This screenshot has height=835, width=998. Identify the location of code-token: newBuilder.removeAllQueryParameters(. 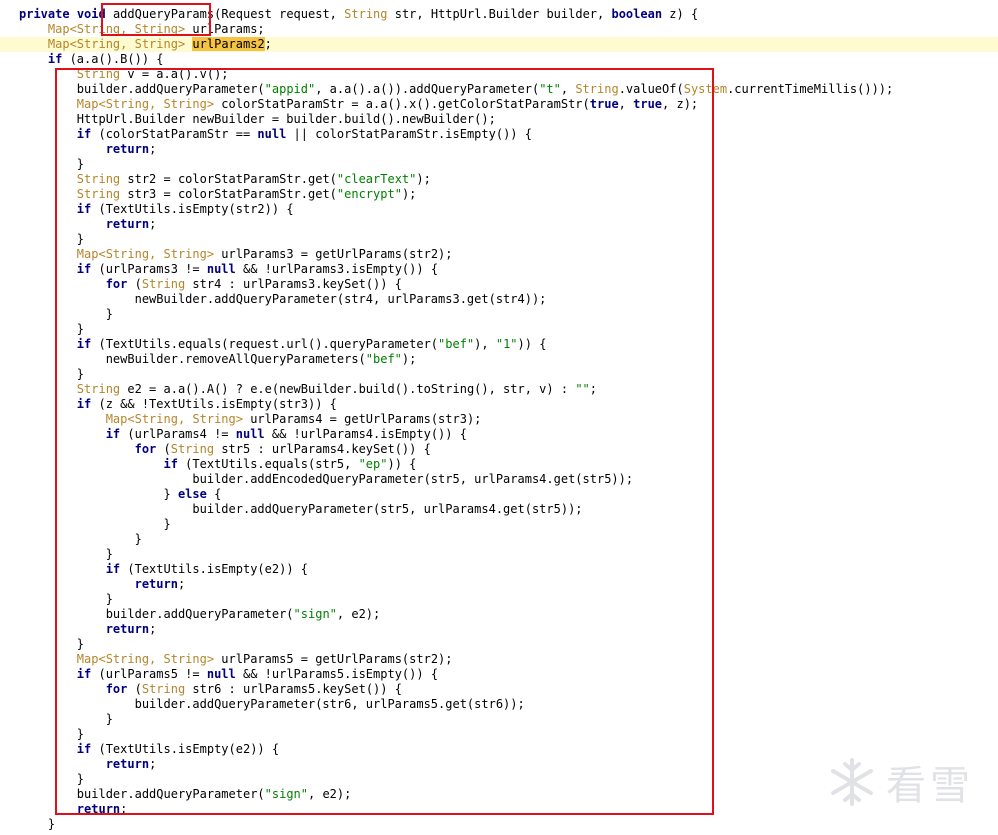
(192, 359).